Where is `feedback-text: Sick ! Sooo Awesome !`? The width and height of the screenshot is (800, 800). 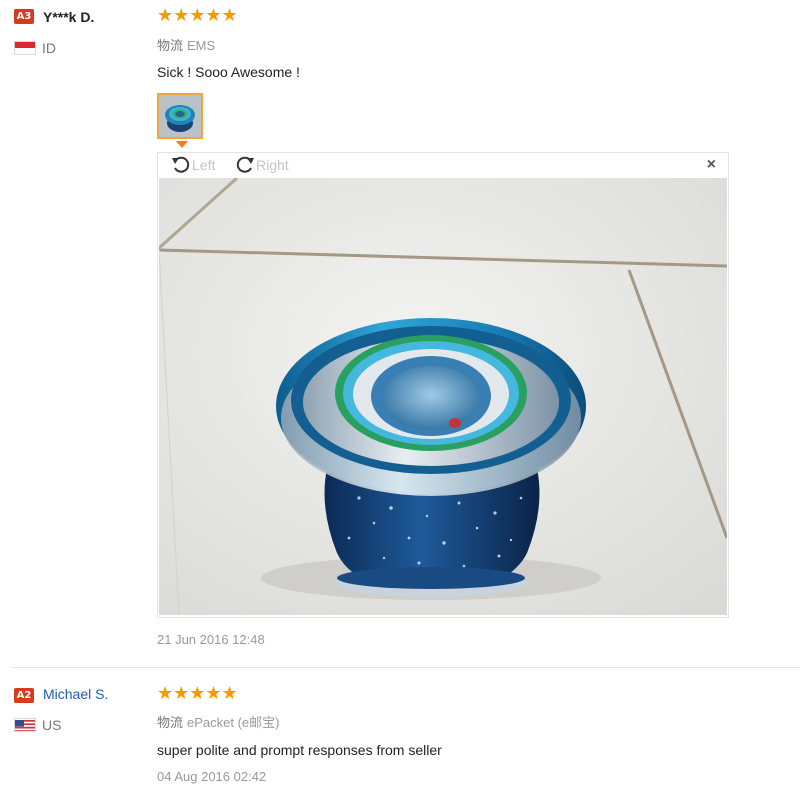 feedback-text: Sick ! Sooo Awesome ! is located at coordinates (228, 72).